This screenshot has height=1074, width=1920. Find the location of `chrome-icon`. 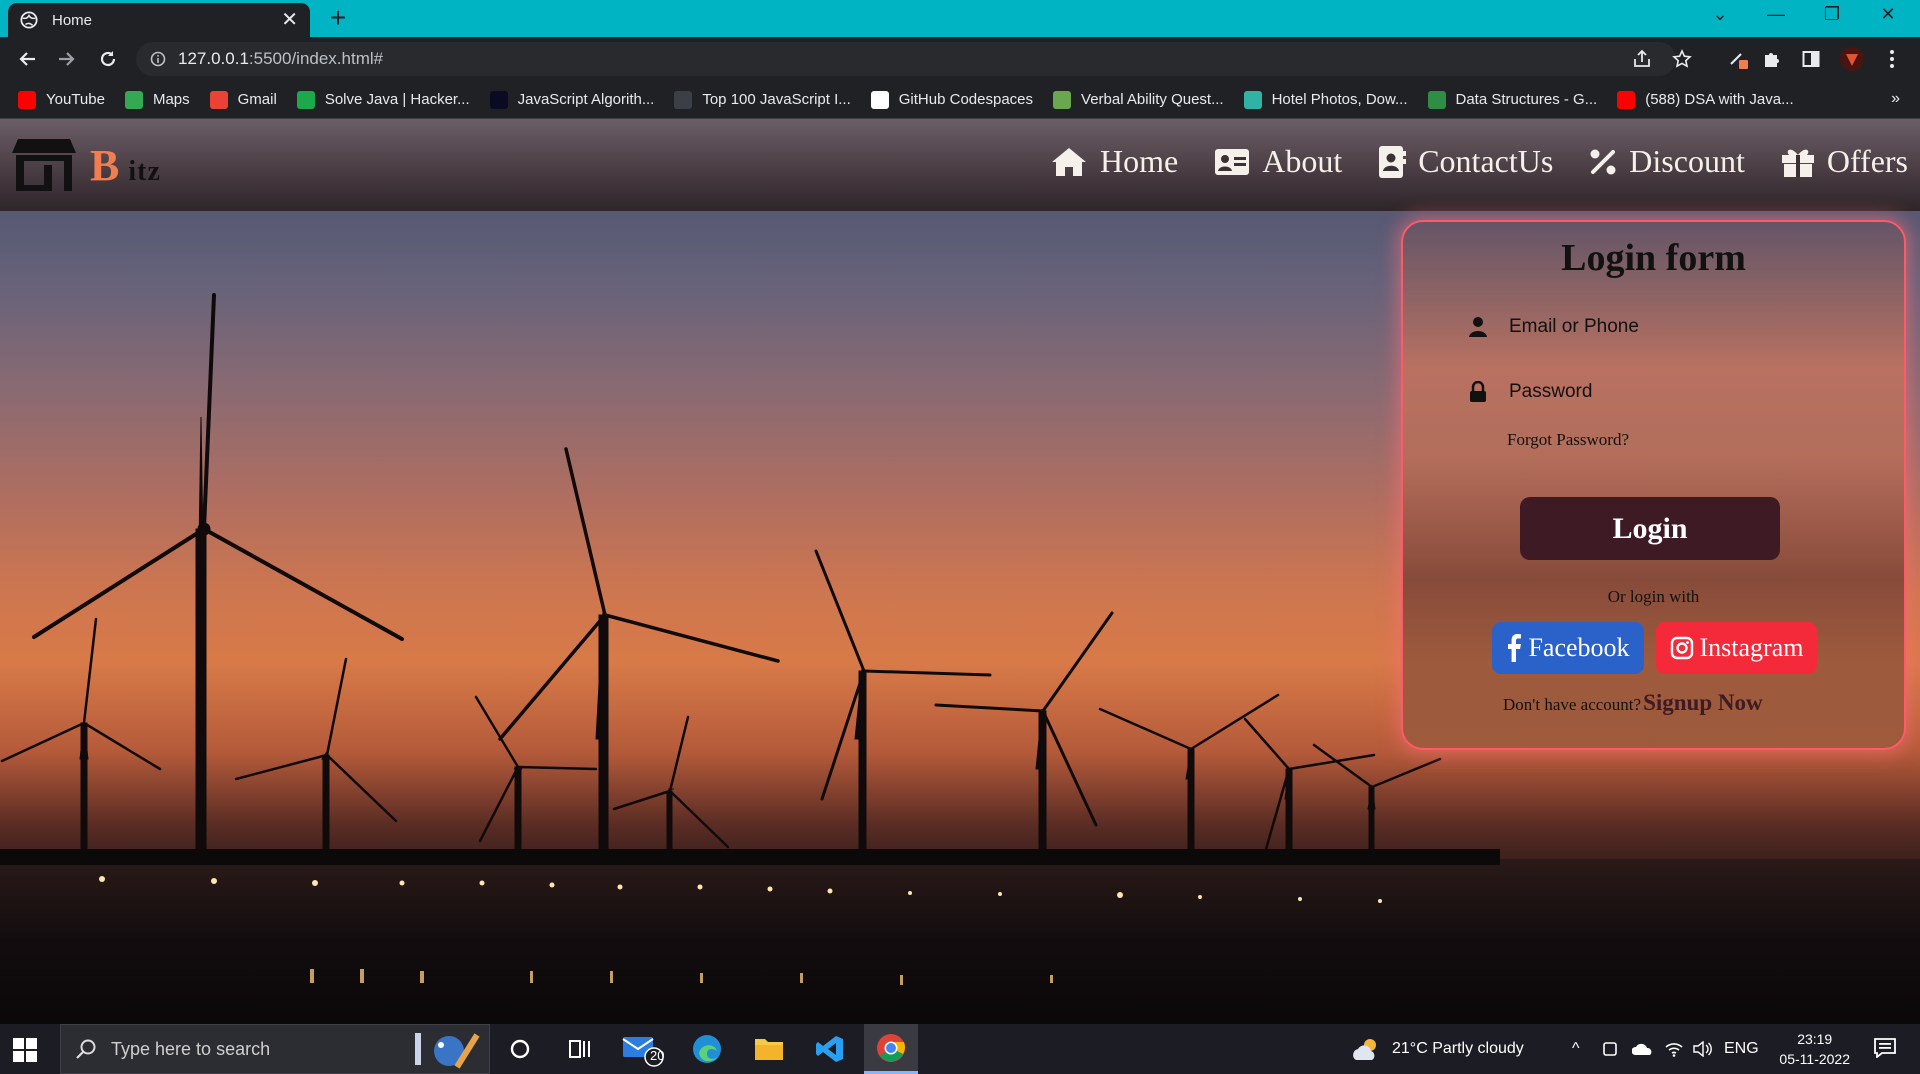

chrome-icon is located at coordinates (891, 1047).